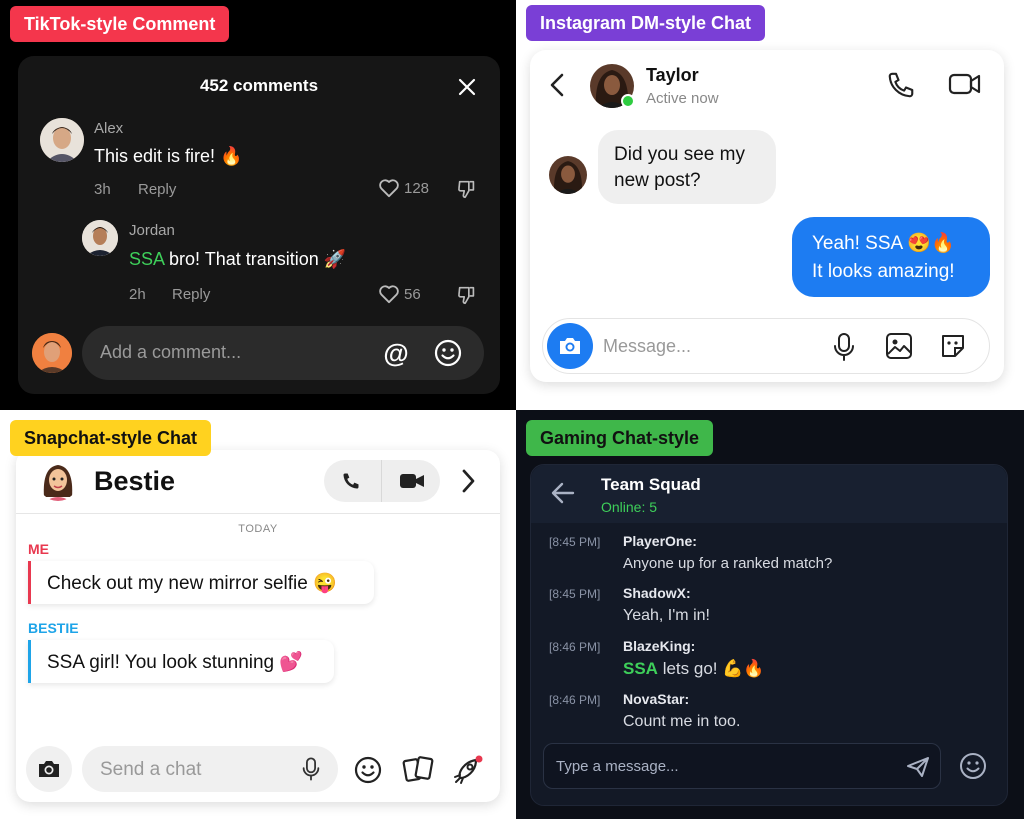  I want to click on comment-author: Alex, so click(108, 128).